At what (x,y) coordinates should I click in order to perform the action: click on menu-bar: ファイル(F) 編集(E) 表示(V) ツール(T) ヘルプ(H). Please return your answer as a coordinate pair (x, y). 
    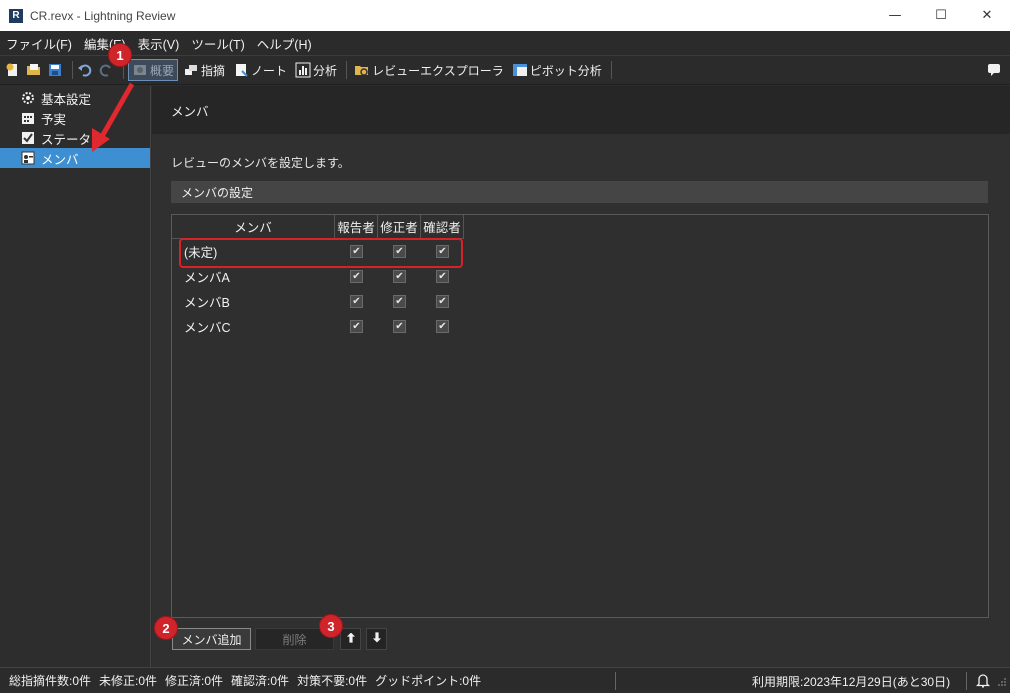
    Looking at the image, I should click on (505, 43).